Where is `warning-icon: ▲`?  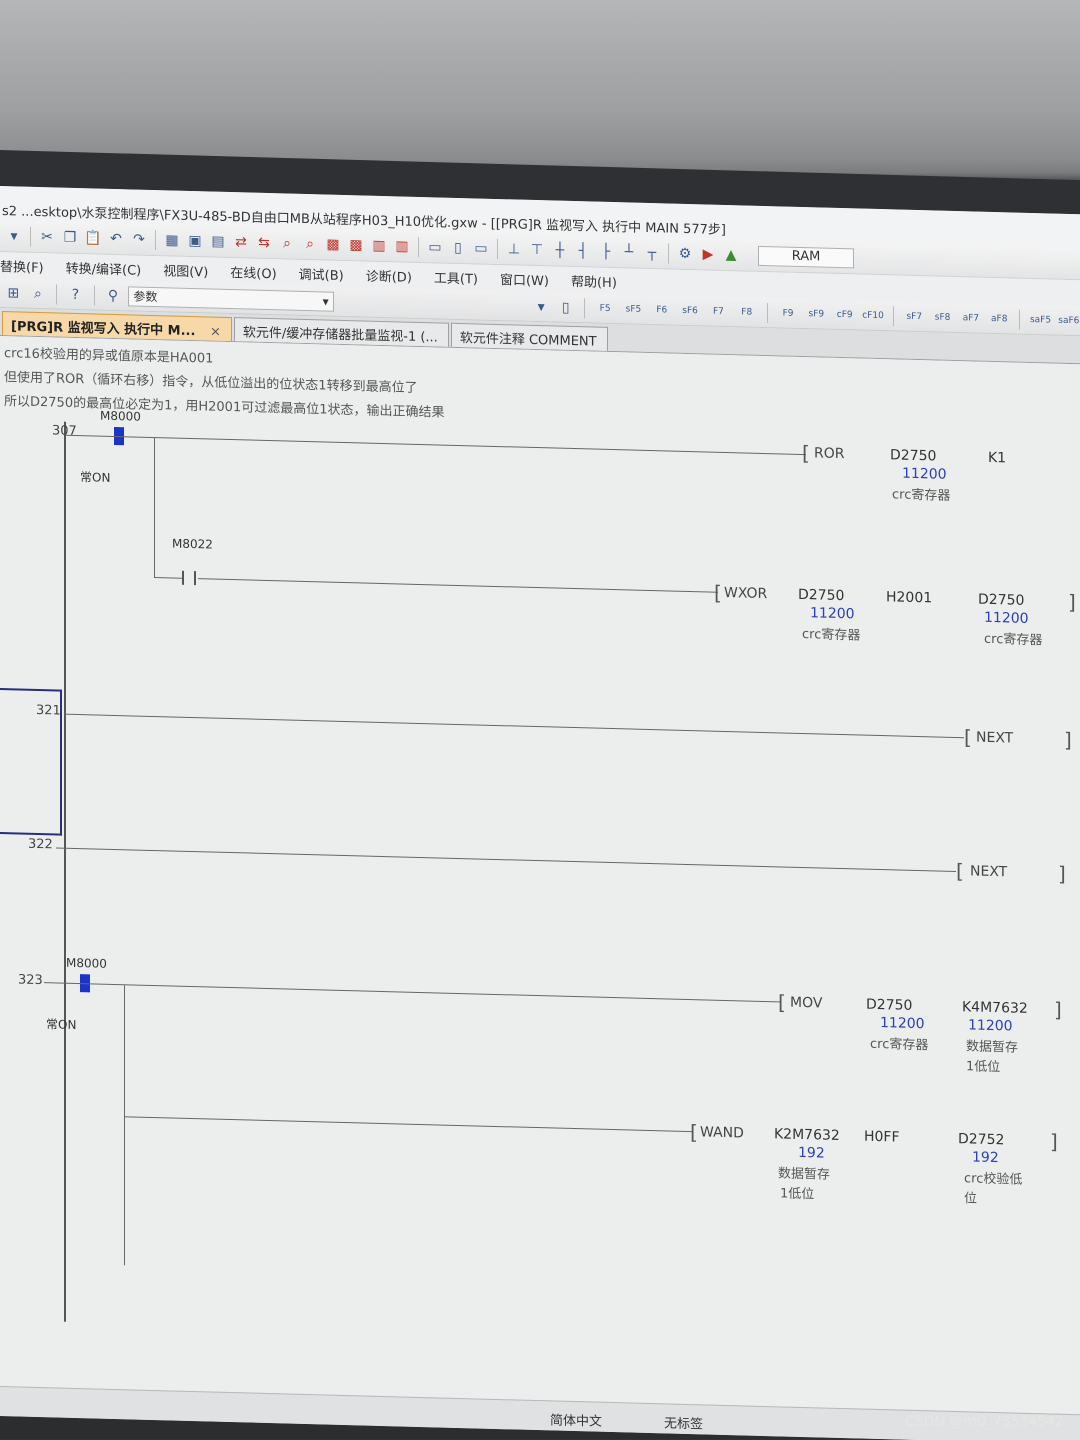 warning-icon: ▲ is located at coordinates (731, 254).